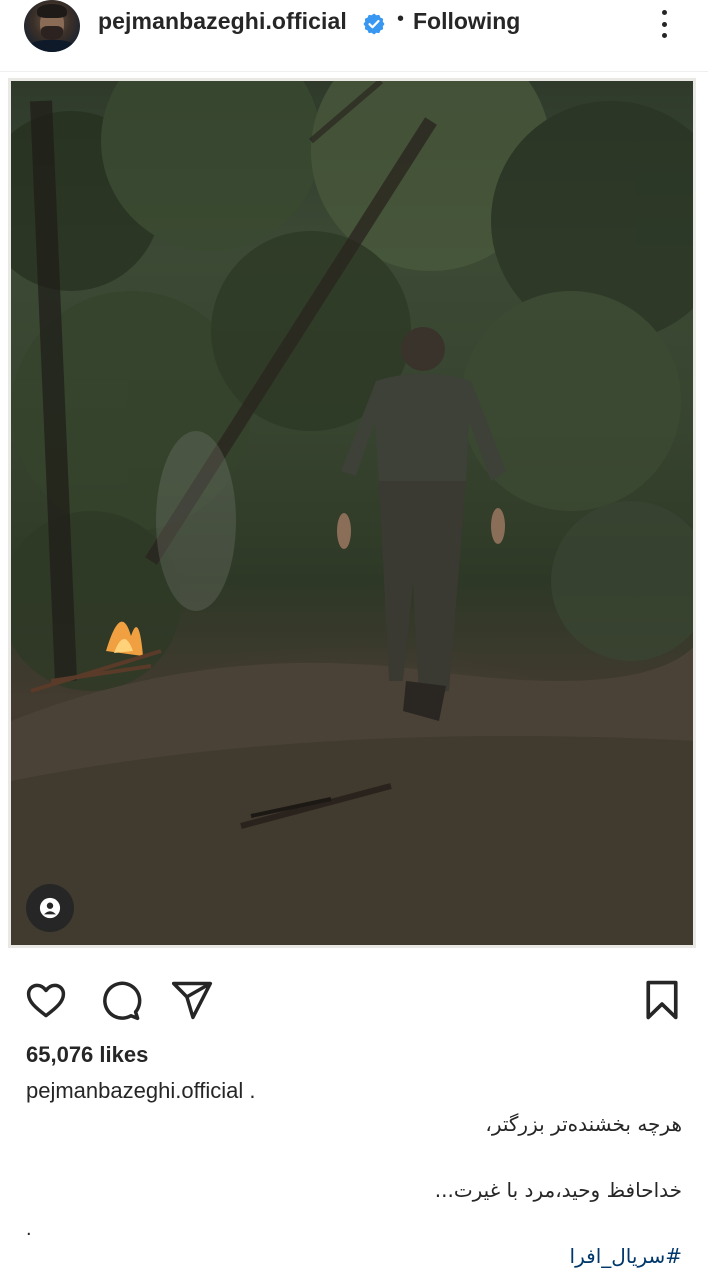 The width and height of the screenshot is (708, 1280). What do you see at coordinates (252, 1090) in the screenshot?
I see `caption-suffix: .` at bounding box center [252, 1090].